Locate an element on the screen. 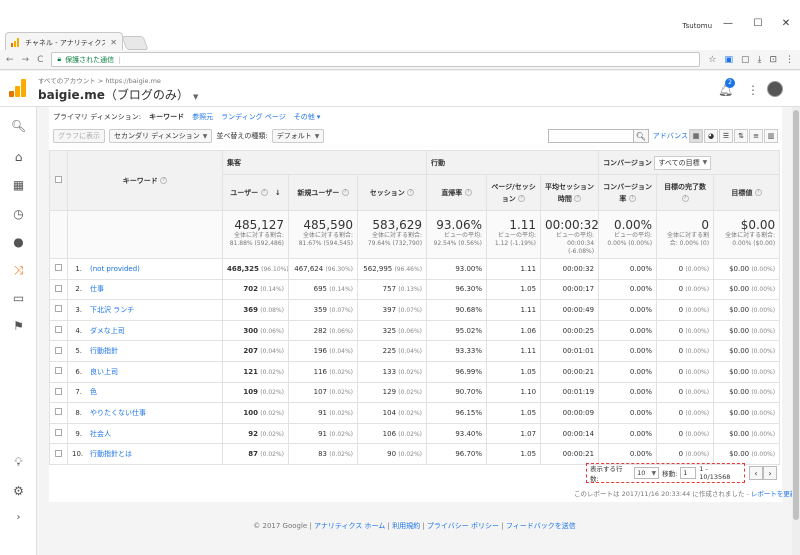 Image resolution: width=800 pixels, height=555 pixels. secondary-dimension-dropdown: セカンダリ ディメンション ▼ is located at coordinates (161, 136).